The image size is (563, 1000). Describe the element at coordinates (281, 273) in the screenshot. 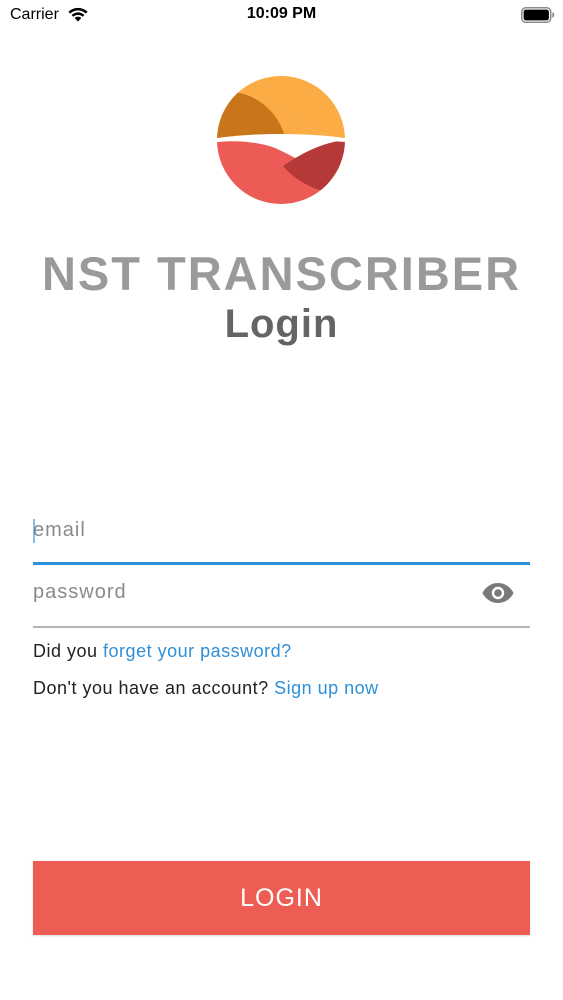

I see `app-title: NST TRANSCRIBER` at that location.